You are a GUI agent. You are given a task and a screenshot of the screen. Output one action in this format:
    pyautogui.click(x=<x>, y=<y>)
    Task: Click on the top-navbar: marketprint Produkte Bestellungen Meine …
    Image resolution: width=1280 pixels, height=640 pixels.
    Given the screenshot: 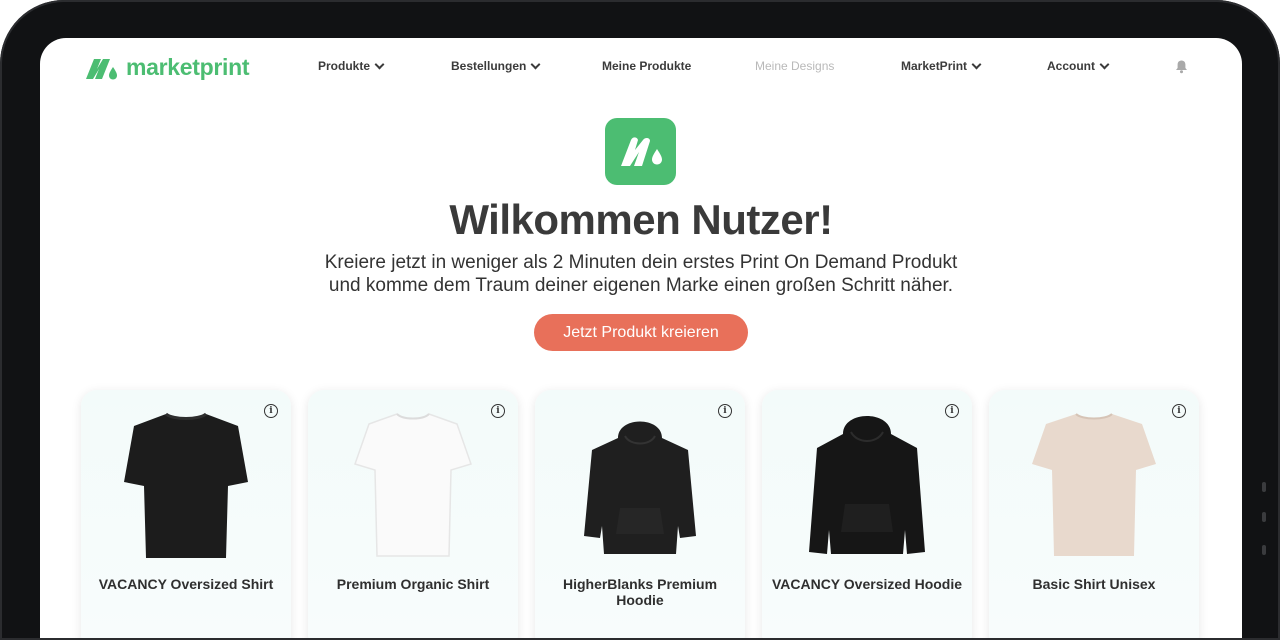 What is the action you would take?
    pyautogui.click(x=641, y=67)
    